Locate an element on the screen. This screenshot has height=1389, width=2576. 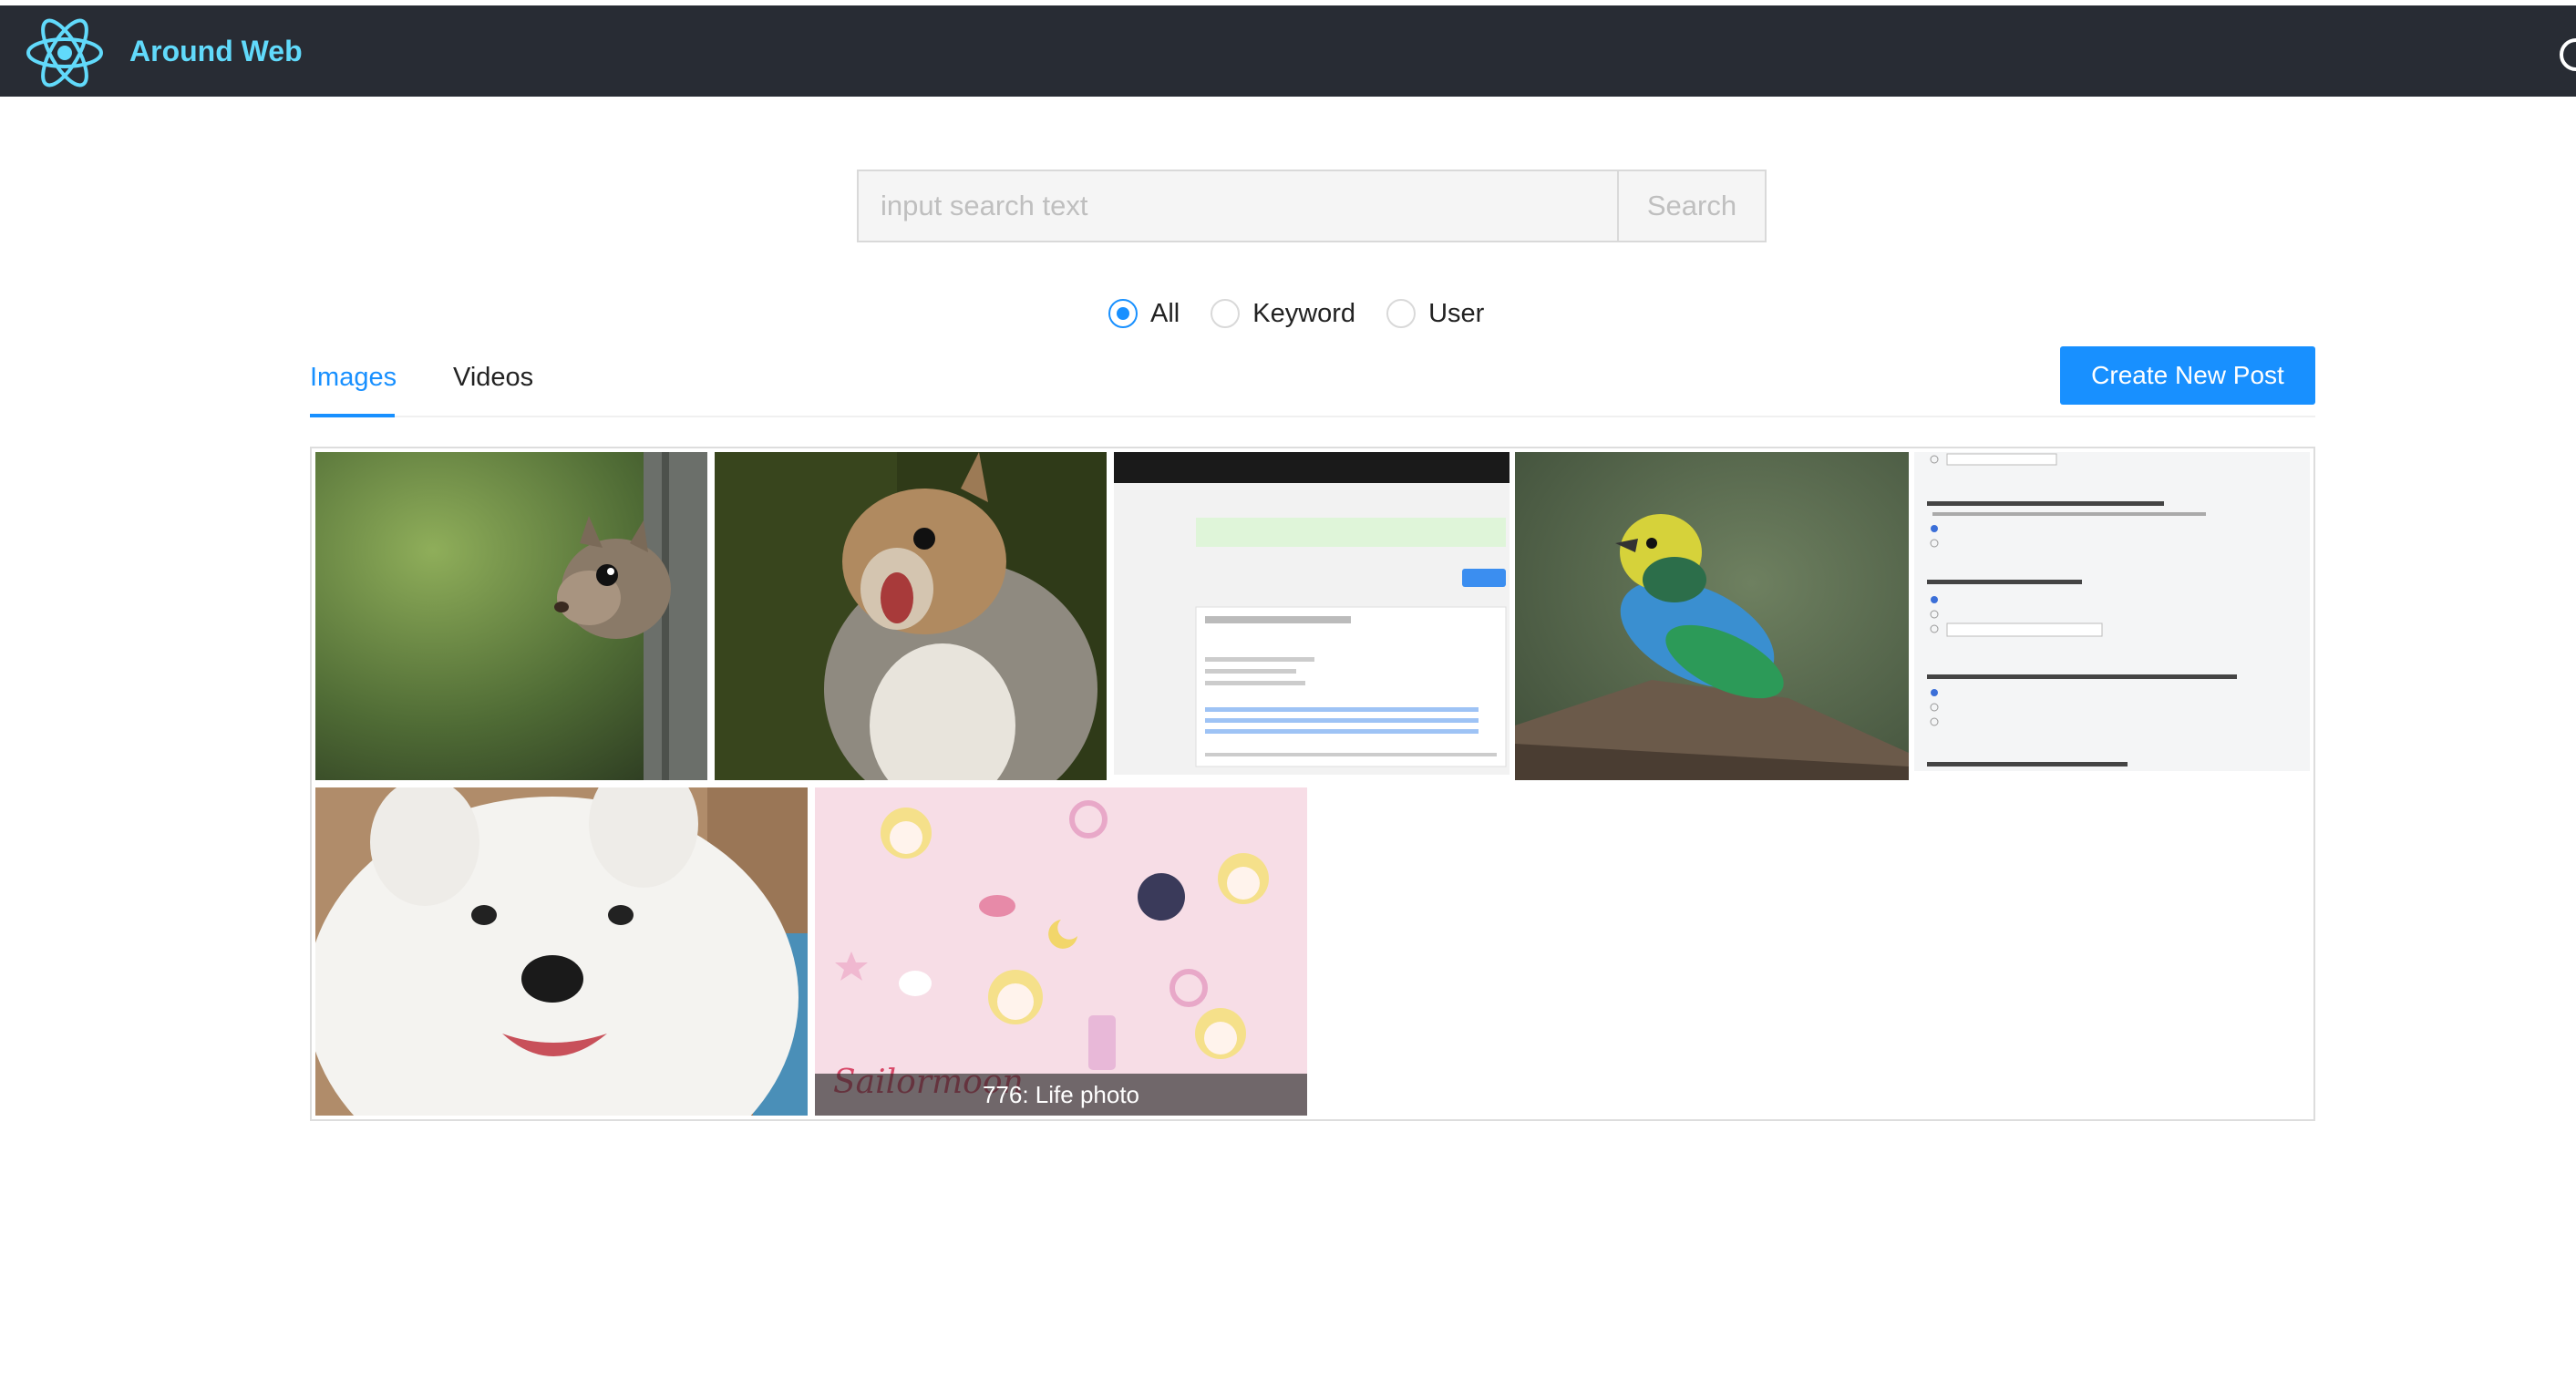
tab-images: Images is located at coordinates (353, 377).